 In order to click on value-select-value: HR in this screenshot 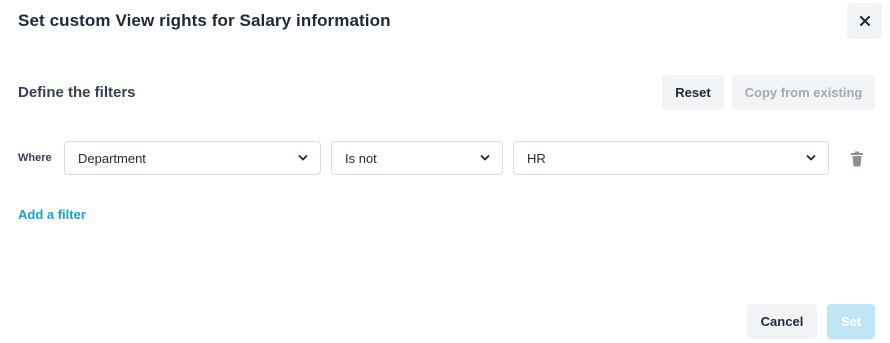, I will do `click(536, 158)`.